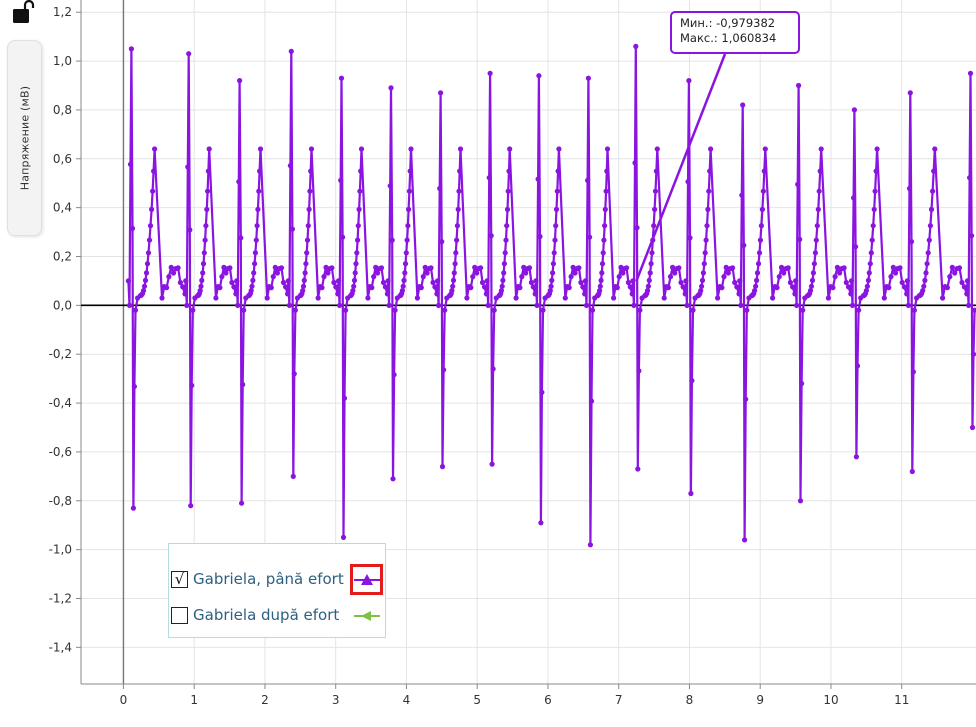 This screenshot has width=976, height=727. I want to click on y-axis-label-tab: Напряжение (мВ), so click(24, 138).